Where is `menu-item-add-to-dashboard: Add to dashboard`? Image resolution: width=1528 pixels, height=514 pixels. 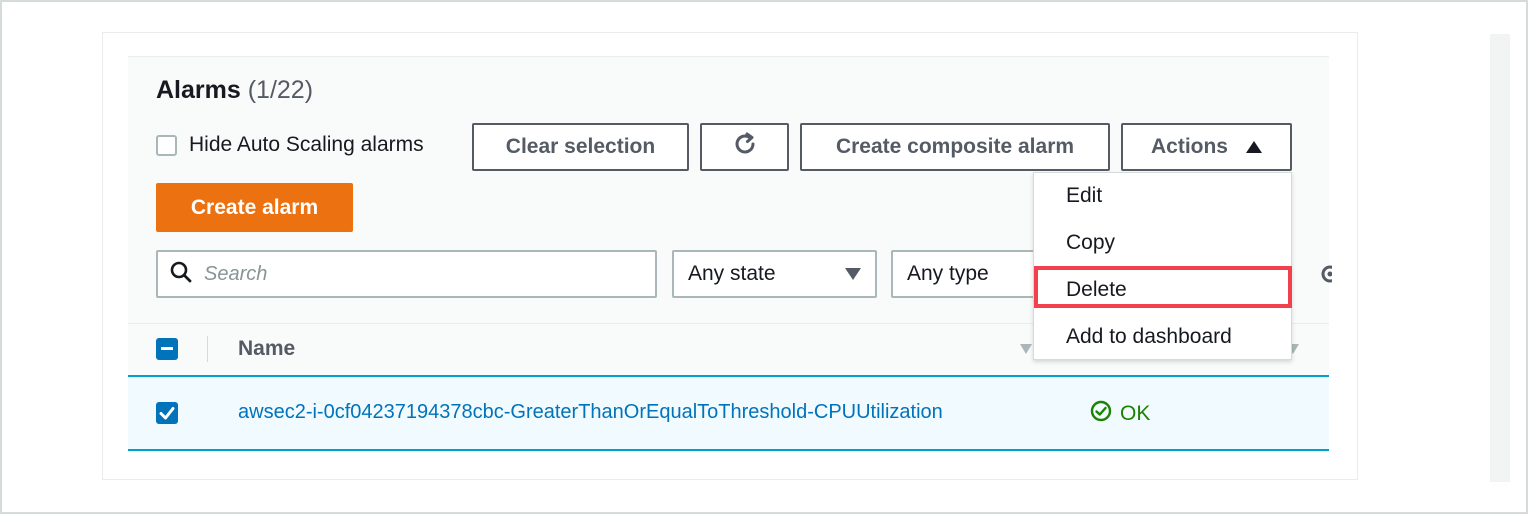 menu-item-add-to-dashboard: Add to dashboard is located at coordinates (1149, 337).